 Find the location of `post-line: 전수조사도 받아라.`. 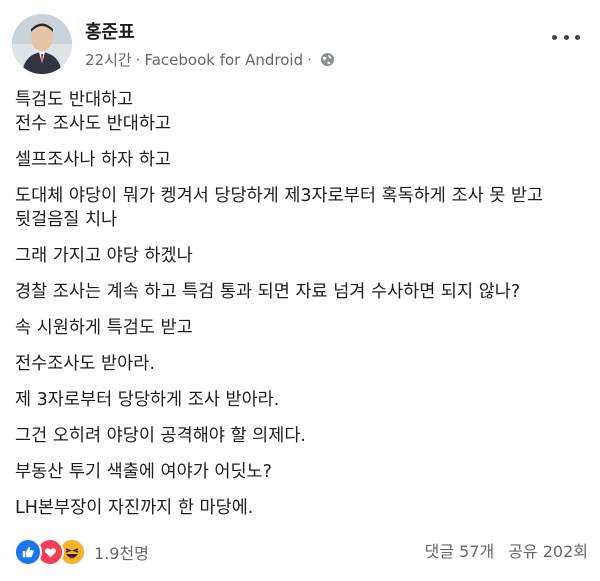

post-line: 전수조사도 받아라. is located at coordinates (85, 364).